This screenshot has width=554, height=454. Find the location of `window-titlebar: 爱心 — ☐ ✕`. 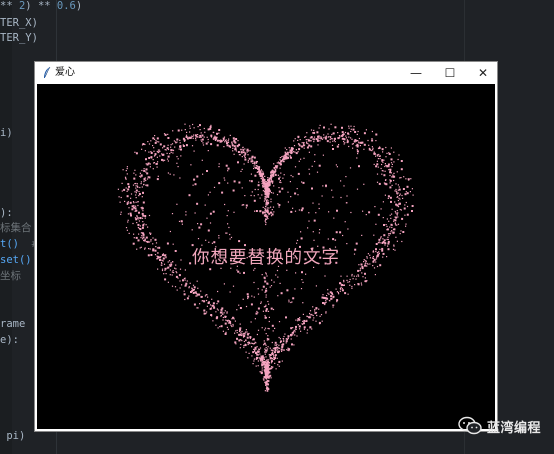

window-titlebar: 爱心 — ☐ ✕ is located at coordinates (266, 73).